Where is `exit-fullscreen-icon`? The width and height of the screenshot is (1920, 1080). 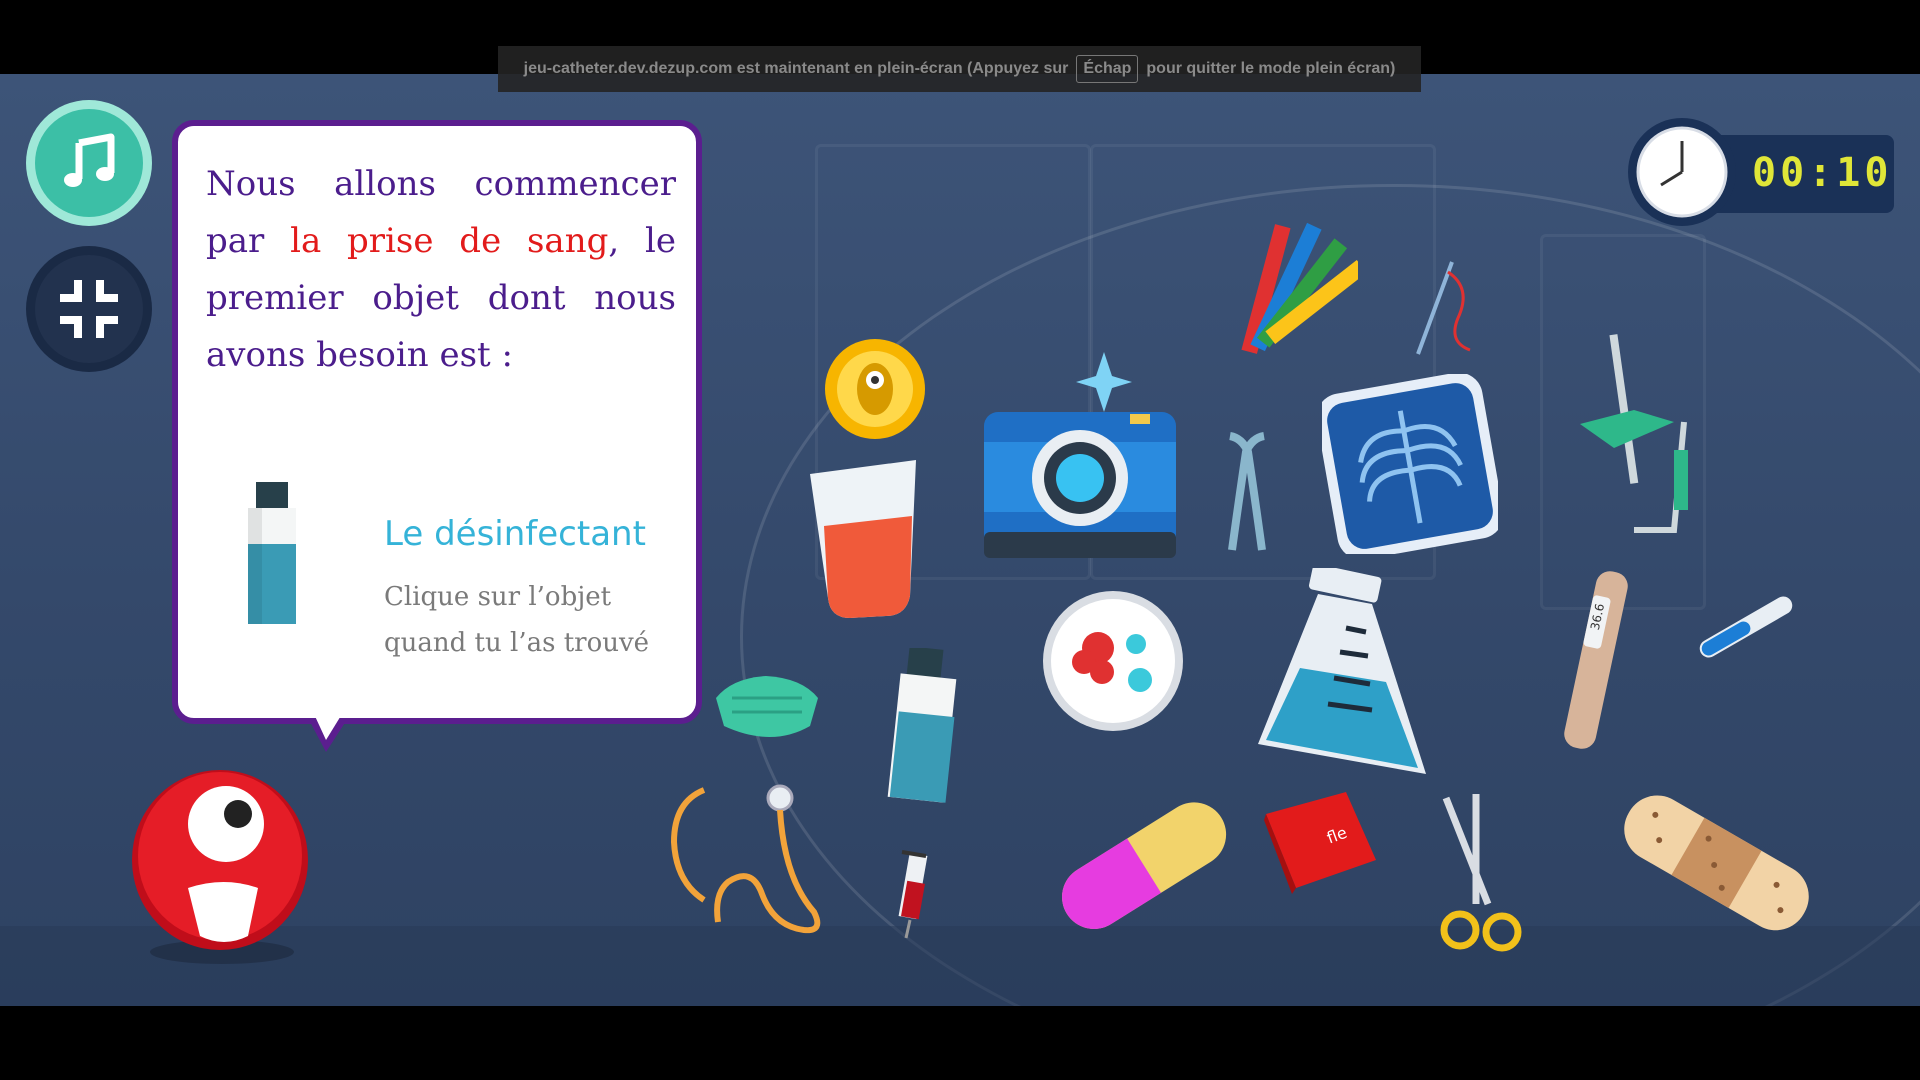
exit-fullscreen-icon is located at coordinates (89, 309).